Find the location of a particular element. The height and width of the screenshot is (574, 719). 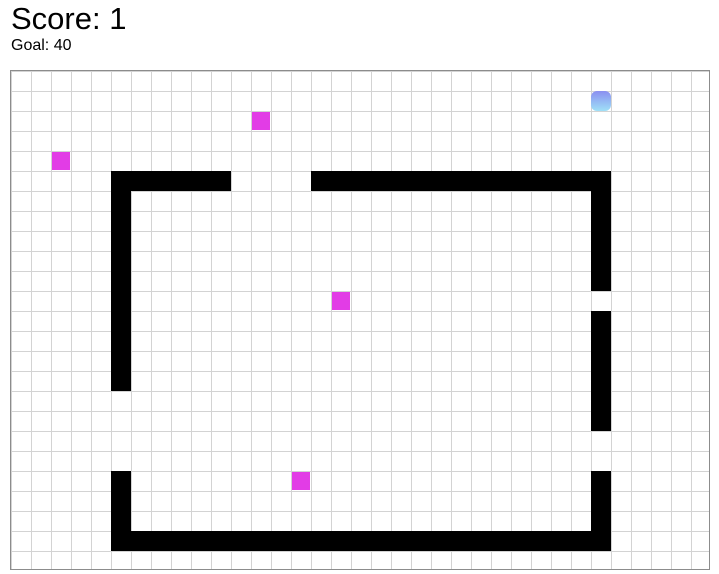

snake-head is located at coordinates (601, 101).